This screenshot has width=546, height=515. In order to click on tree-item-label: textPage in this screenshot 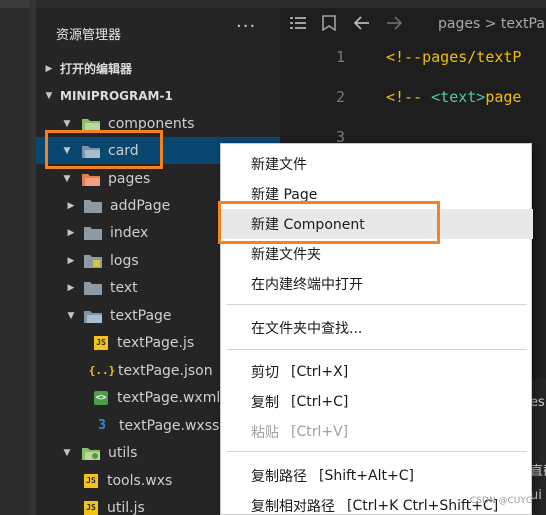, I will do `click(141, 315)`.